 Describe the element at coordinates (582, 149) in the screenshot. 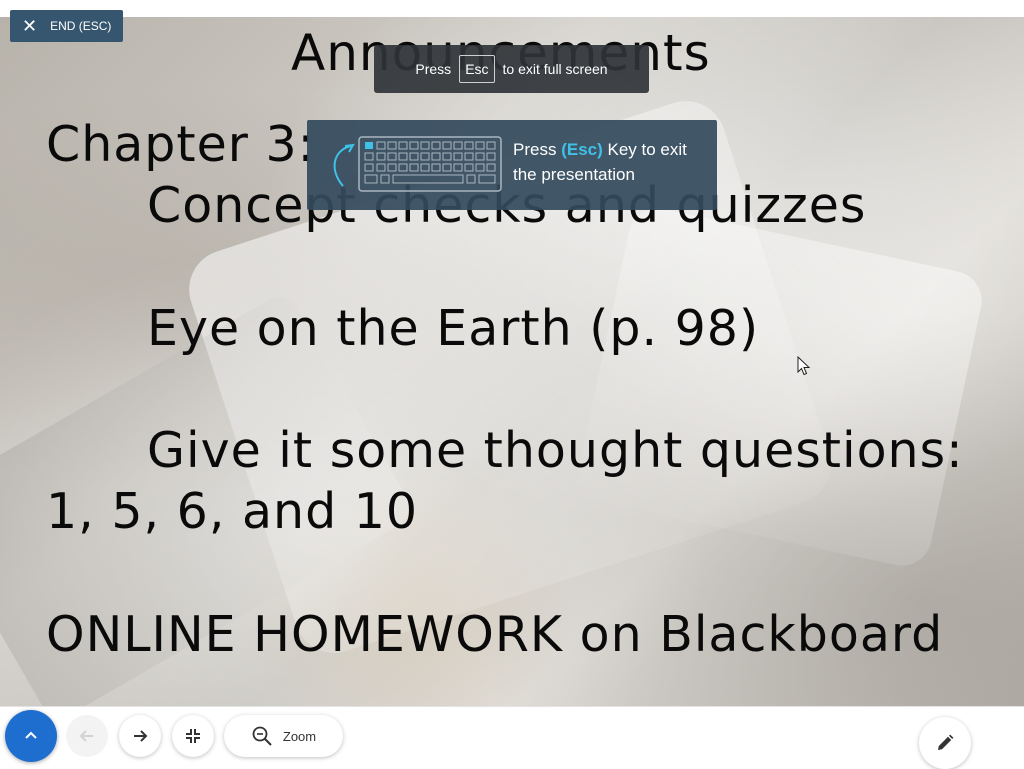

I see `hint-esc-key: (Esc)` at that location.